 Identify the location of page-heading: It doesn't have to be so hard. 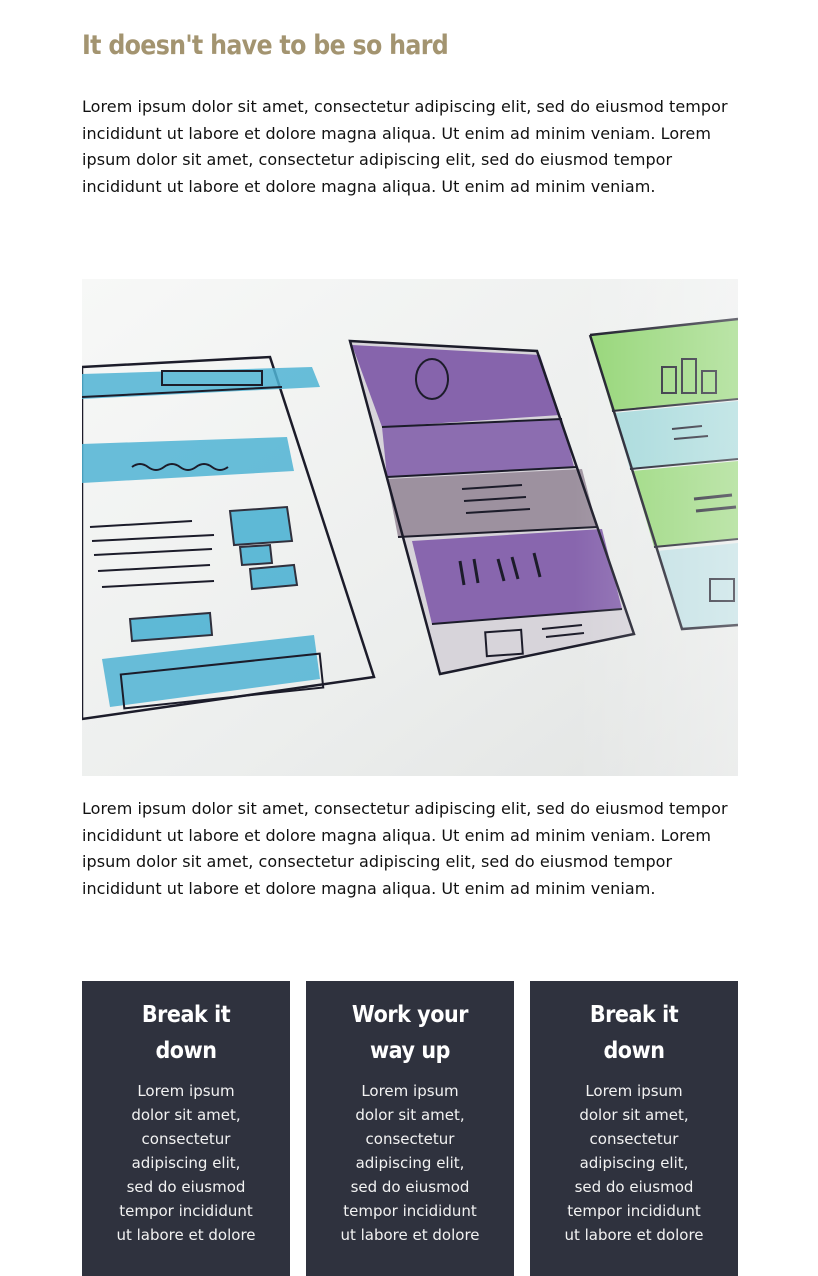
(265, 45).